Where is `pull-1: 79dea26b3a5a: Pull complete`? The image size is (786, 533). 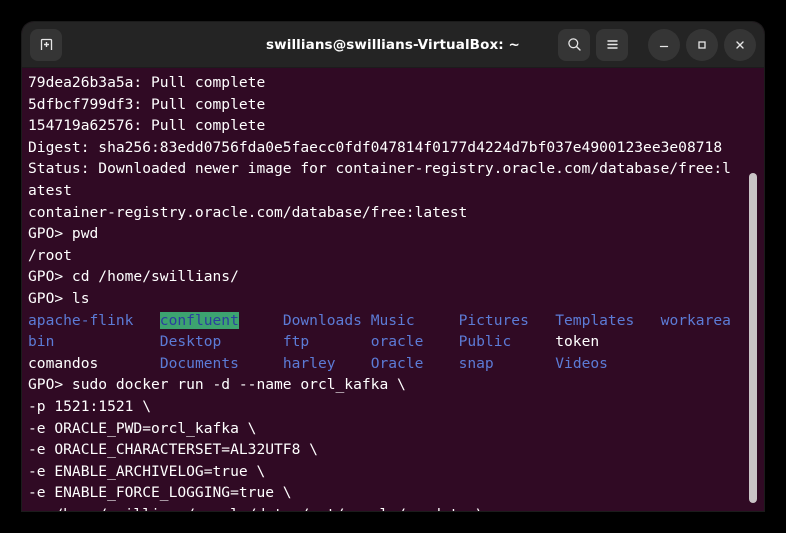
pull-1: 79dea26b3a5a: Pull complete is located at coordinates (147, 82).